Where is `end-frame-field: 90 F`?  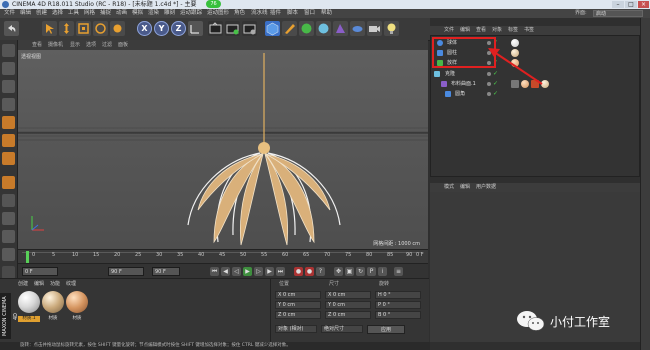 end-frame-field: 90 F is located at coordinates (126, 271).